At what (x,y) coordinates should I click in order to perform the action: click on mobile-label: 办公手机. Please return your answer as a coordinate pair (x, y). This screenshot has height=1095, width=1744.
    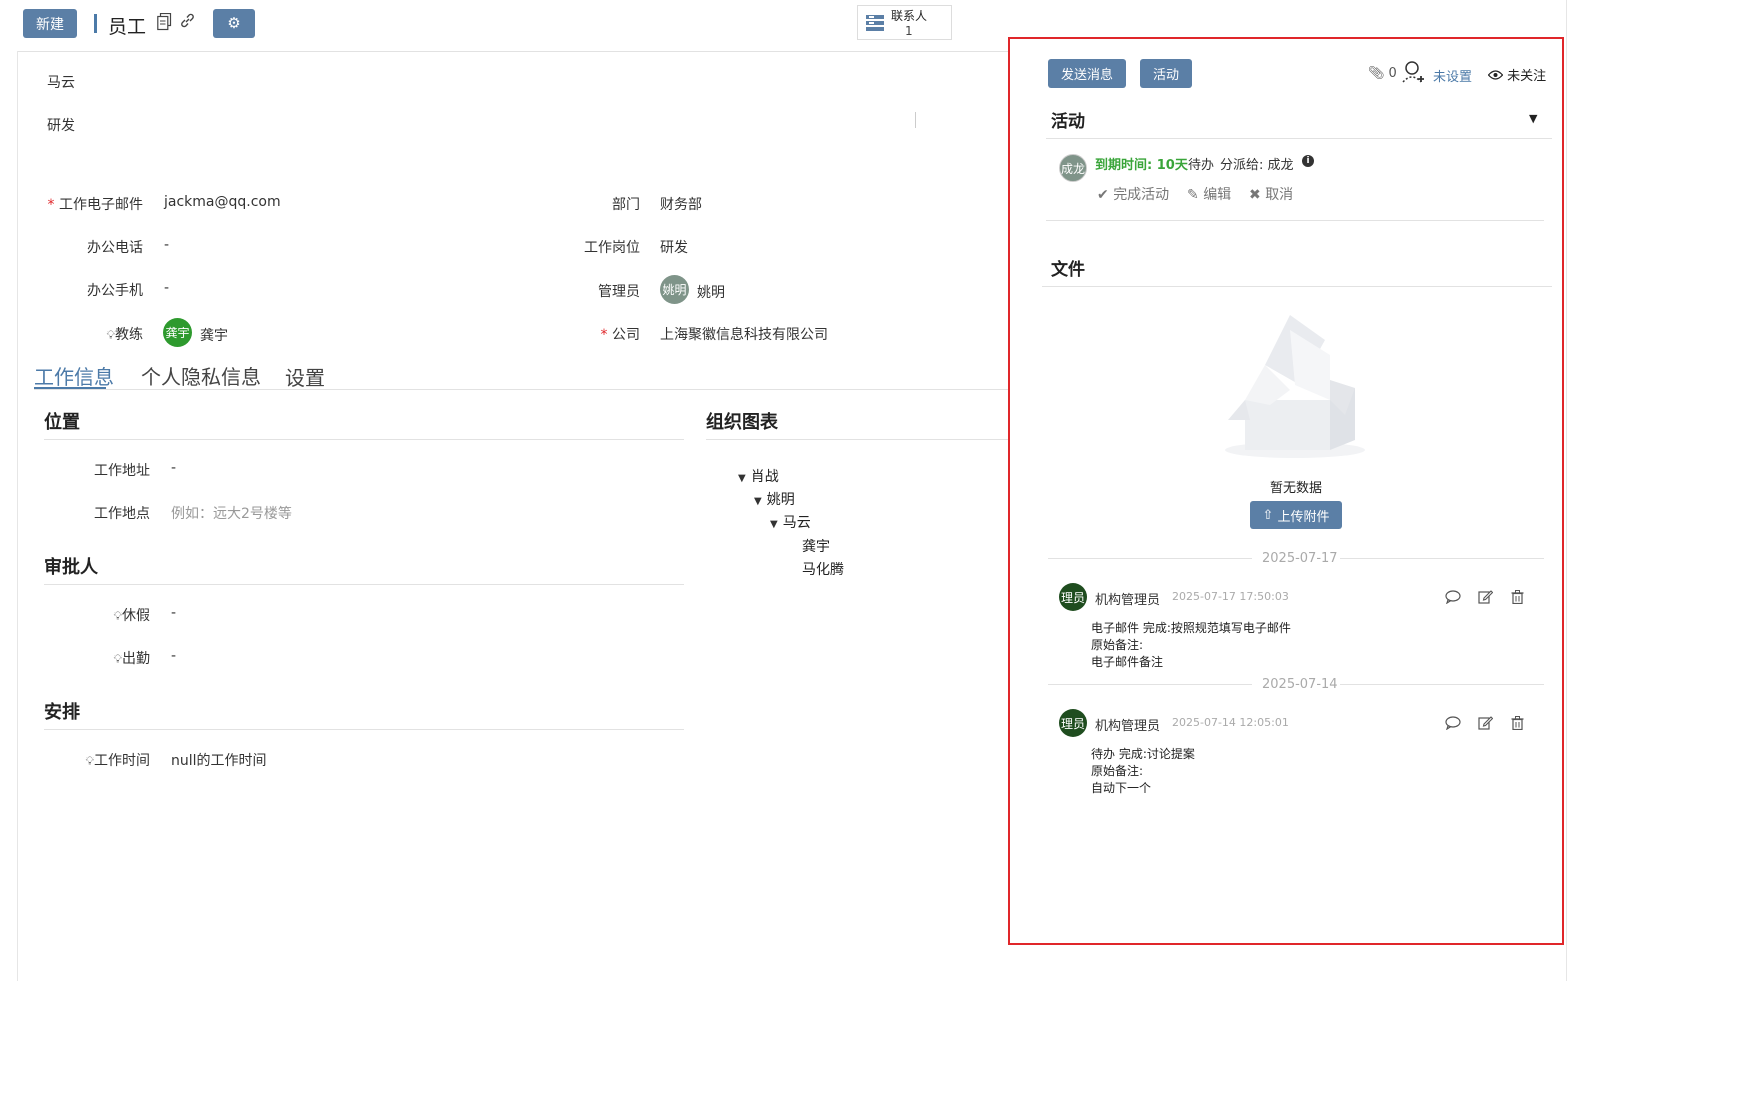
    Looking at the image, I should click on (115, 291).